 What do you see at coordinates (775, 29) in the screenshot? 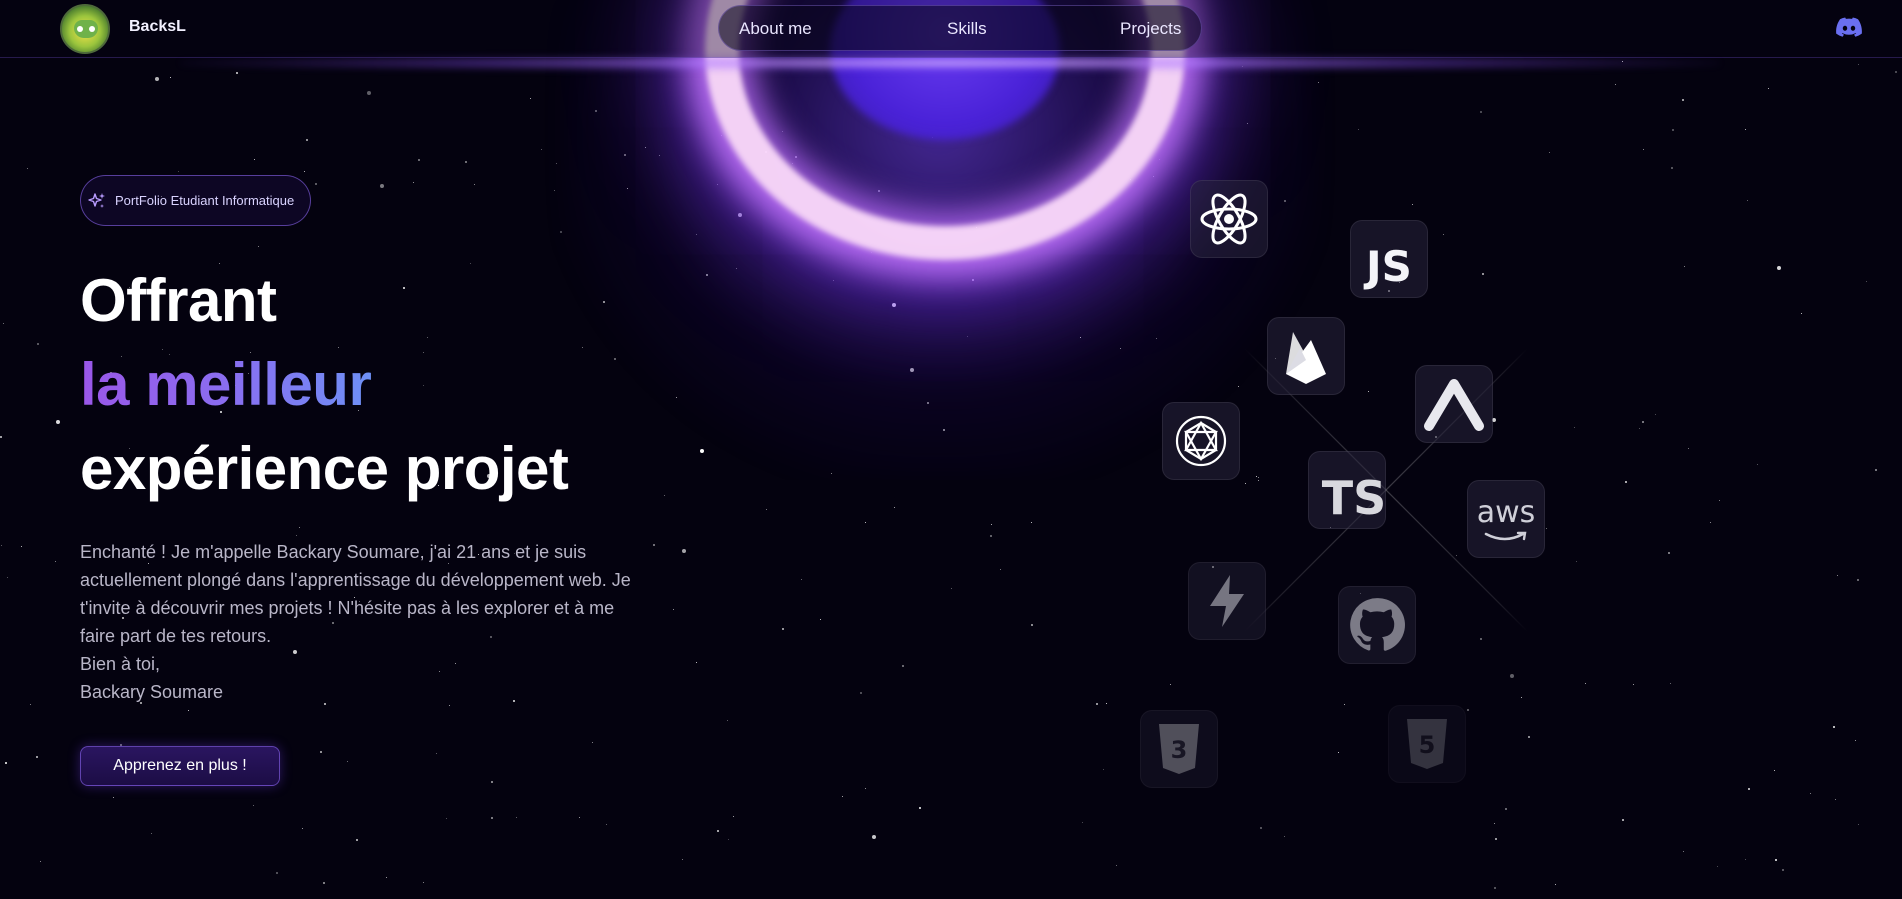
I see `nav-item-about-me: About me` at bounding box center [775, 29].